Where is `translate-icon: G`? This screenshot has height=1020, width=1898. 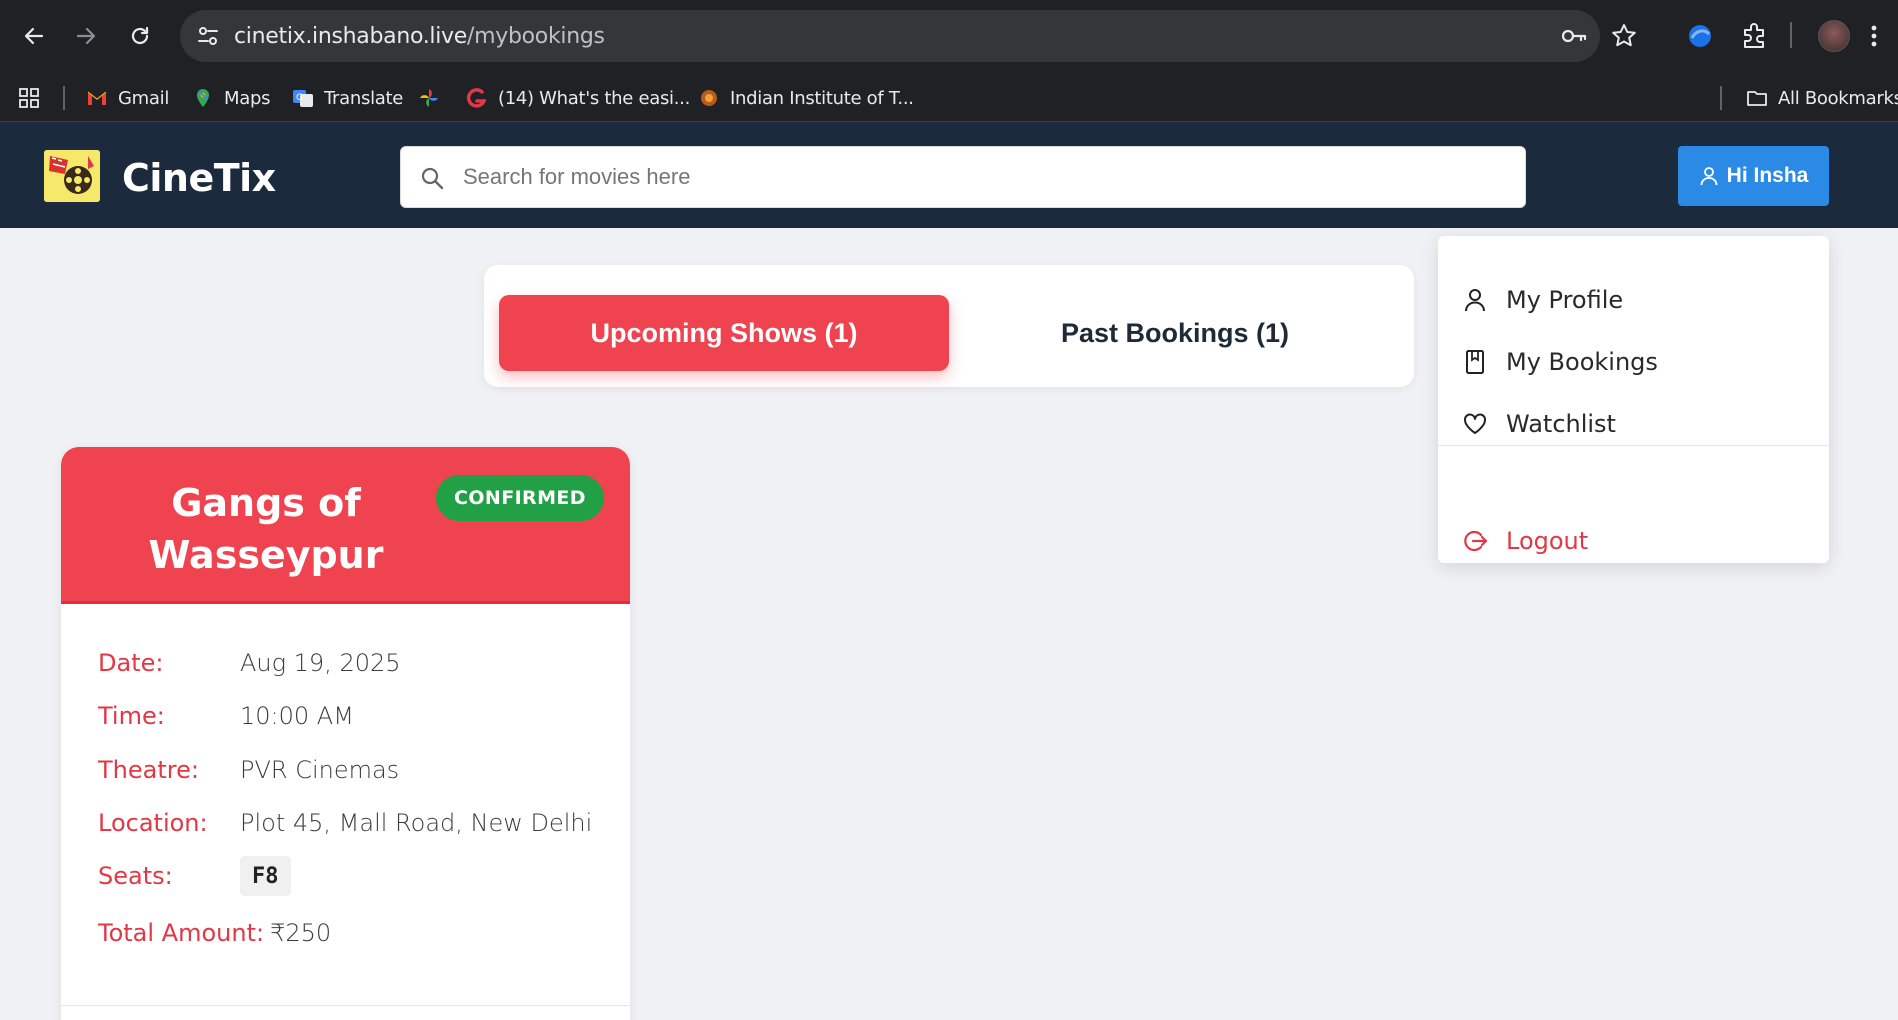
translate-icon: G is located at coordinates (303, 98).